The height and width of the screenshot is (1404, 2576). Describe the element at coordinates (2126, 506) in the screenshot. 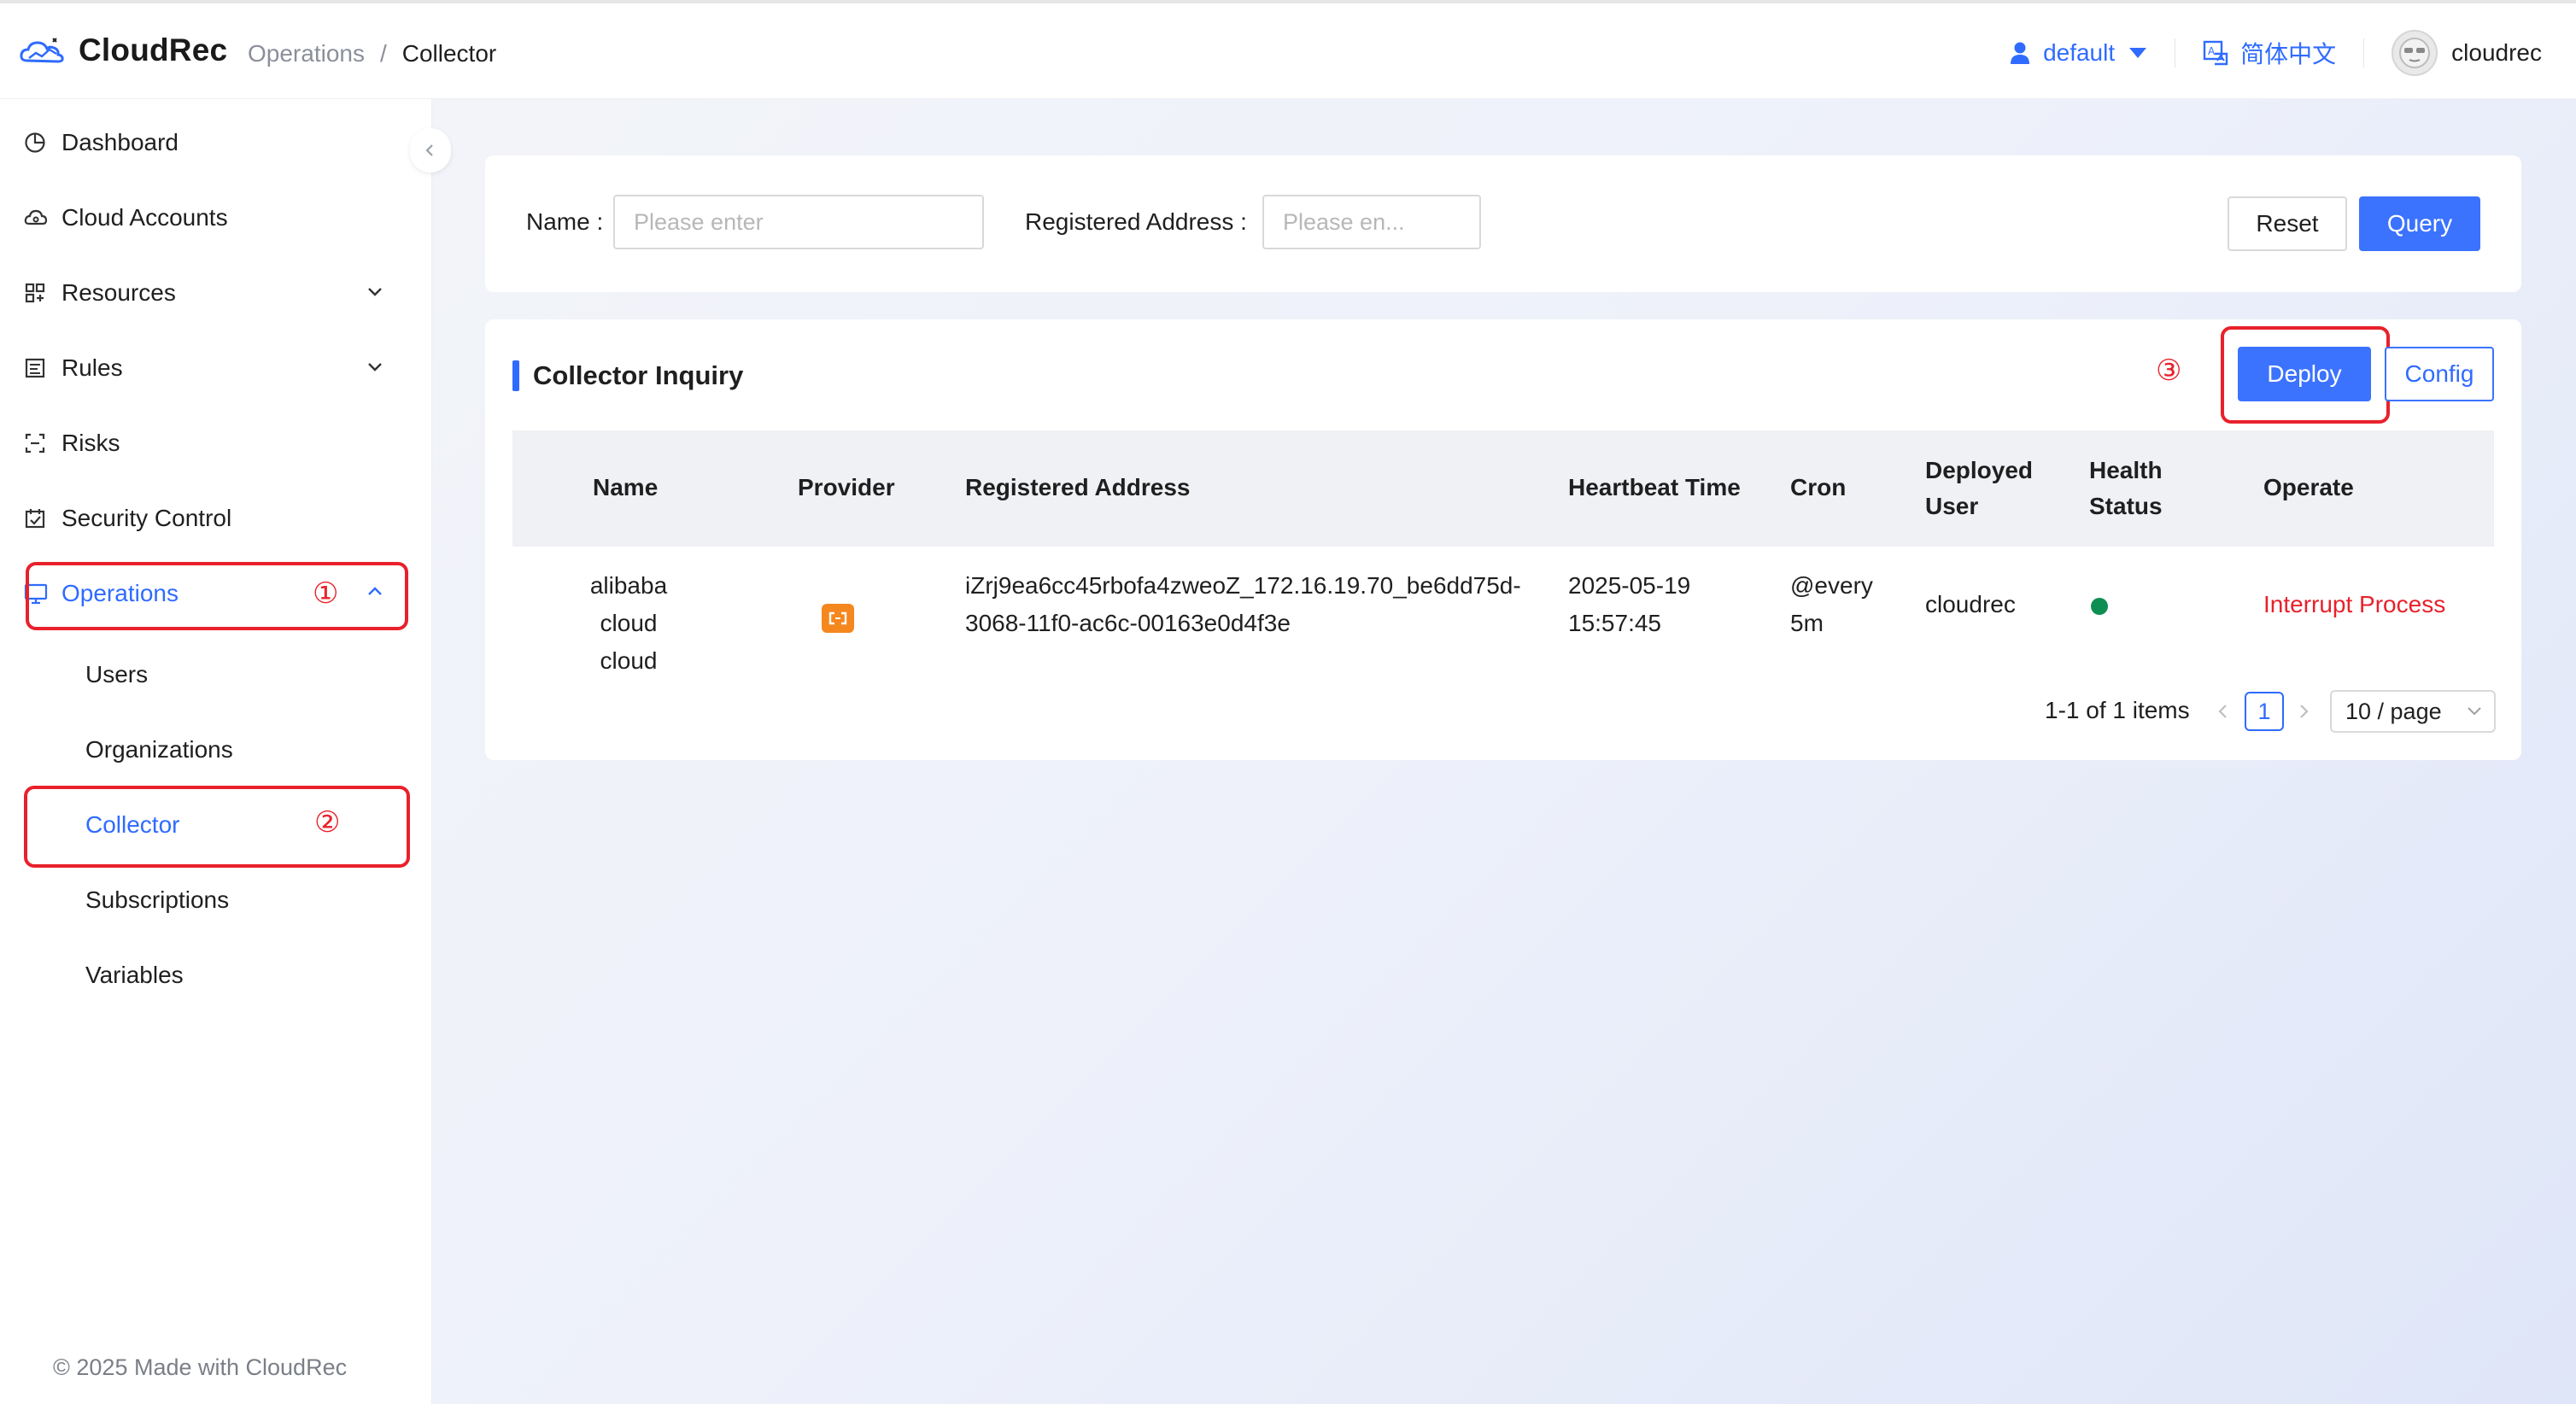

I see `column-header-health-status-l2: Status` at that location.